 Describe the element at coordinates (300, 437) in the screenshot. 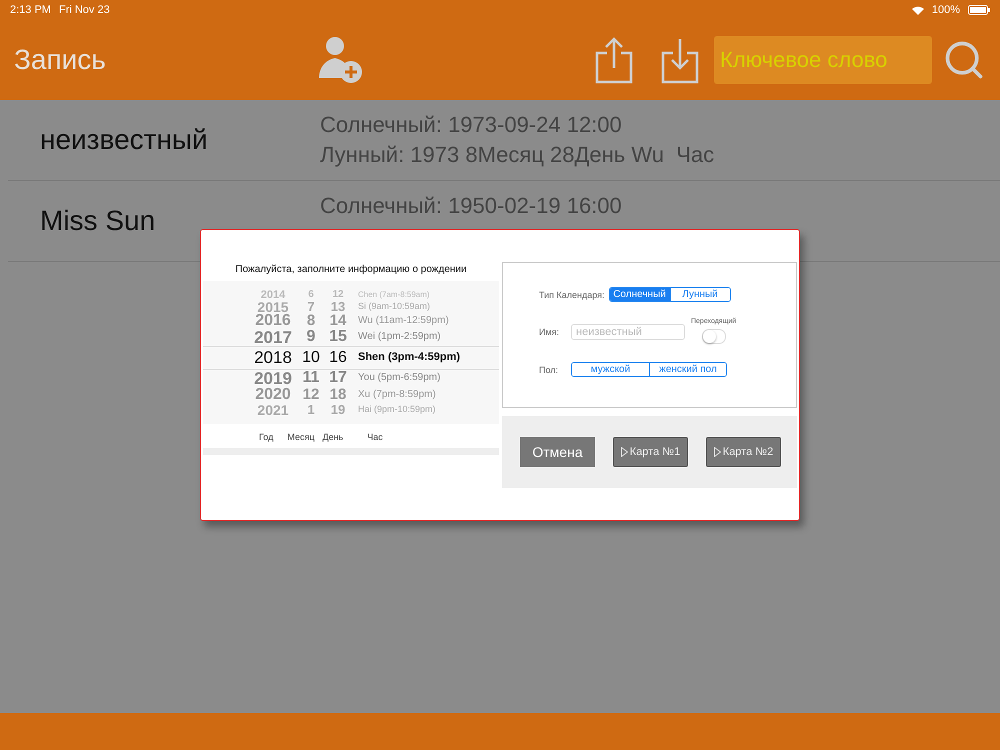

I see `picker-column-label: Месяц` at that location.